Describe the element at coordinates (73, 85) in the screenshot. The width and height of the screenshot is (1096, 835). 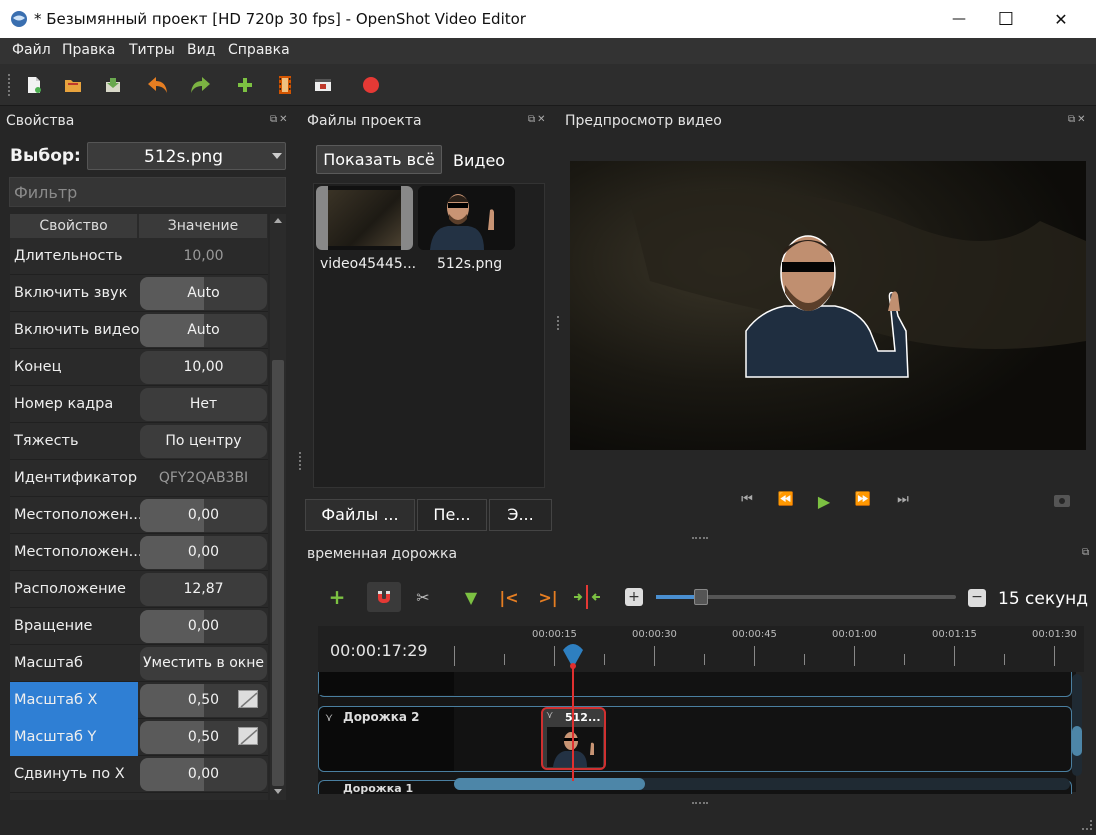
I see `open-project-button` at that location.